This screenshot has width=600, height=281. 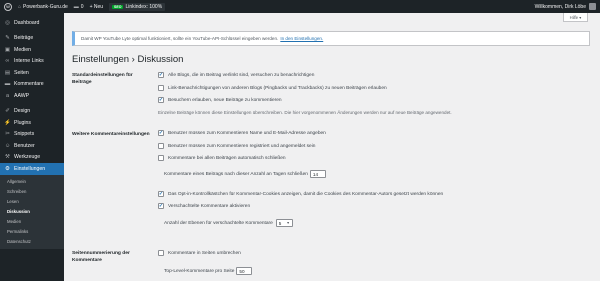 I want to click on section-label-paging: Seitennummerierung der Kommentare, so click(x=101, y=257).